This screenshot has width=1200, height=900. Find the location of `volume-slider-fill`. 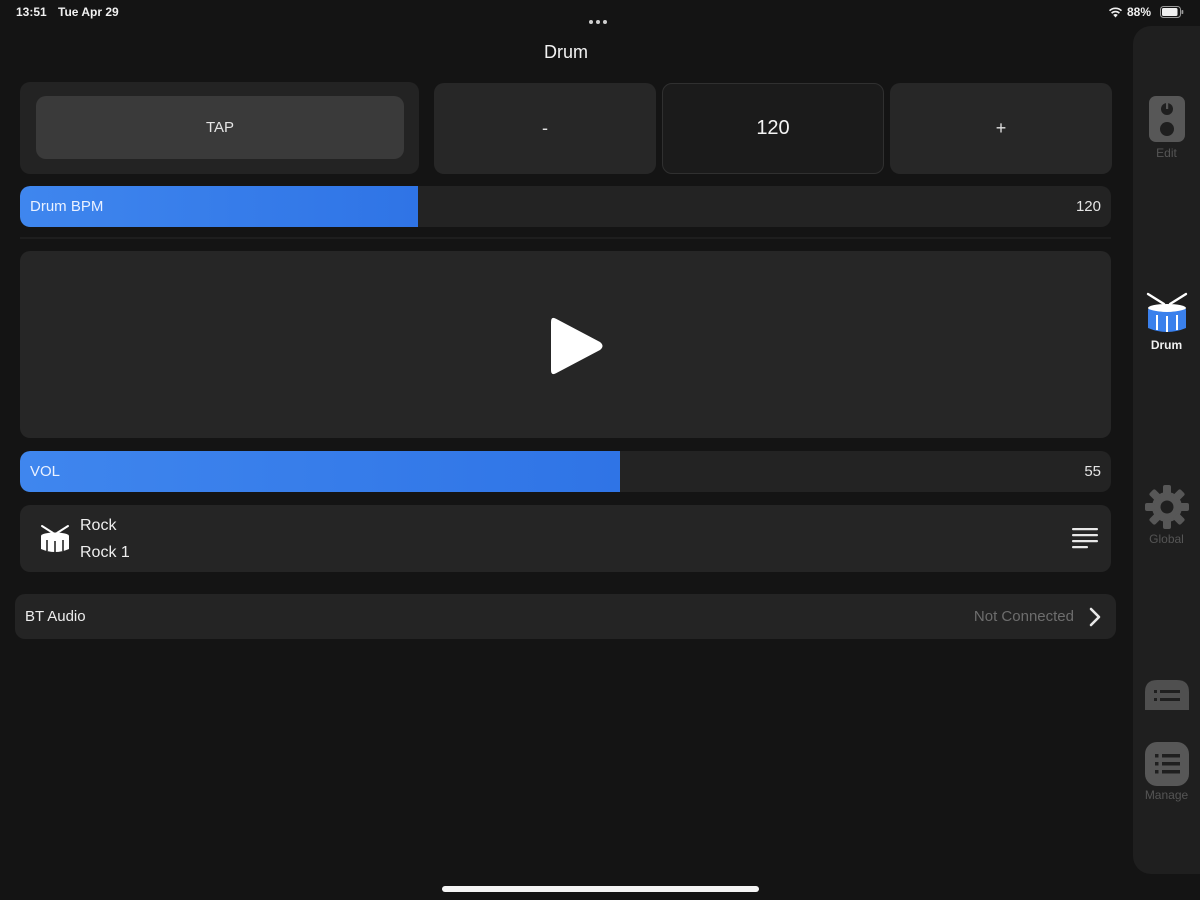

volume-slider-fill is located at coordinates (320, 471).